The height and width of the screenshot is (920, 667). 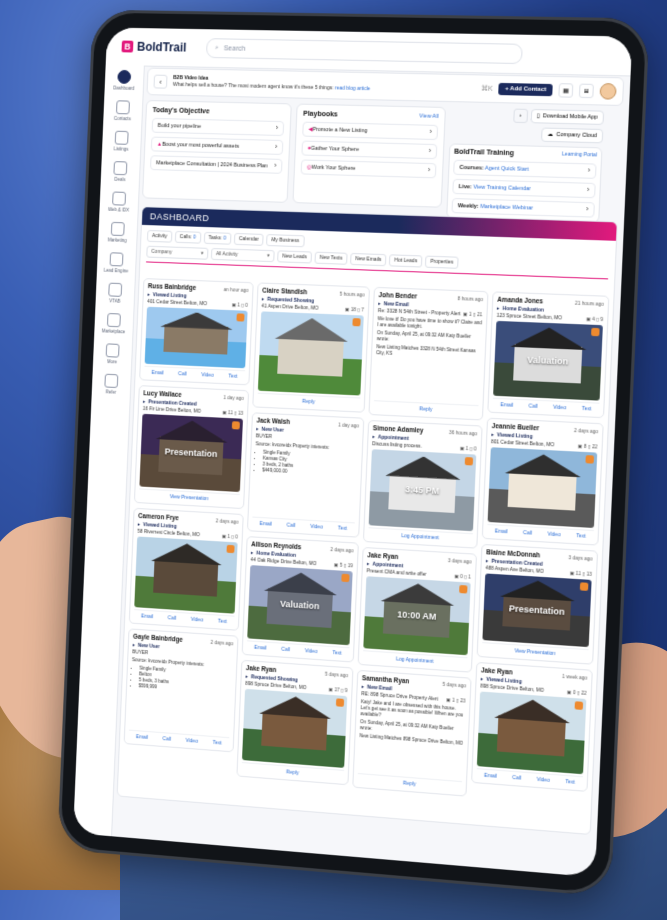 I want to click on logo: B BoldTrail, so click(x=163, y=47).